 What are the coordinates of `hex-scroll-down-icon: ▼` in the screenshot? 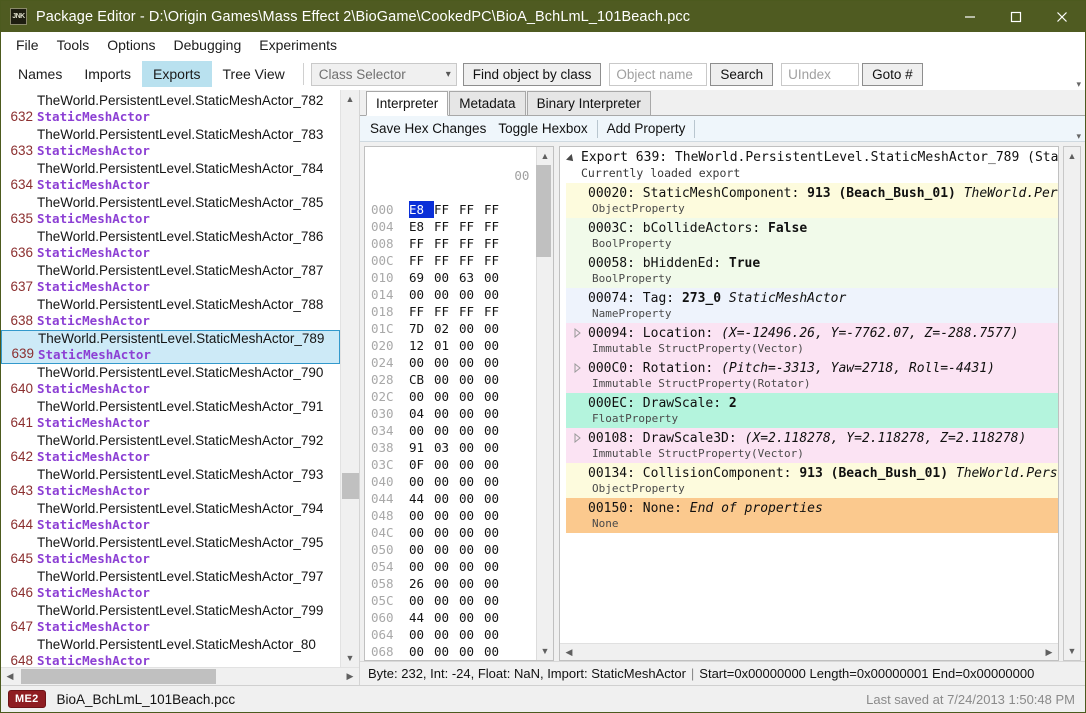 It's located at (545, 651).